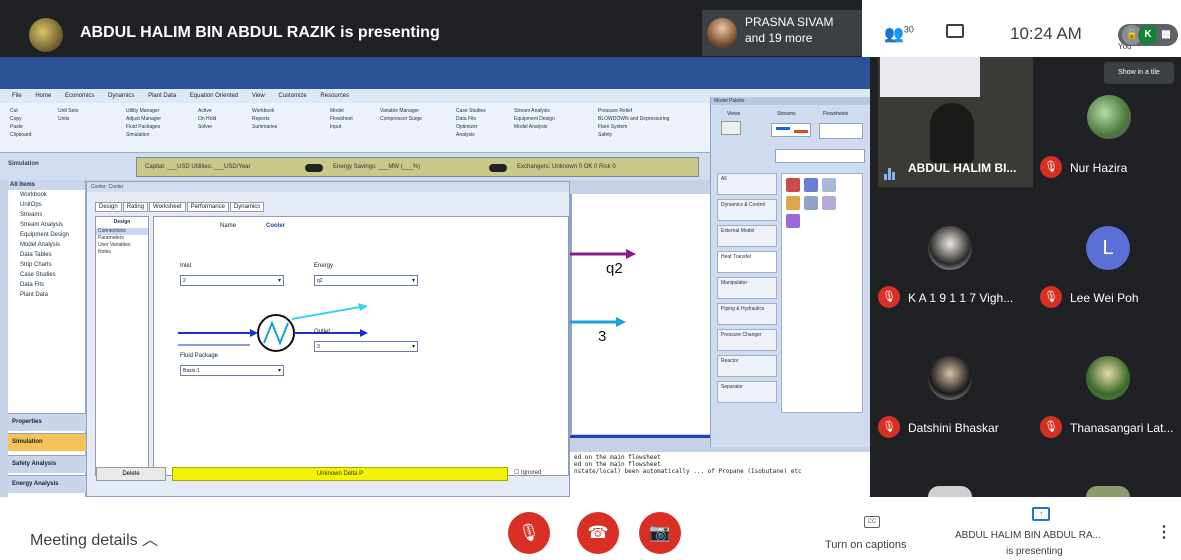 This screenshot has height=560, width=1181. Describe the element at coordinates (46, 275) in the screenshot. I see `nav-item: Case Studies` at that location.